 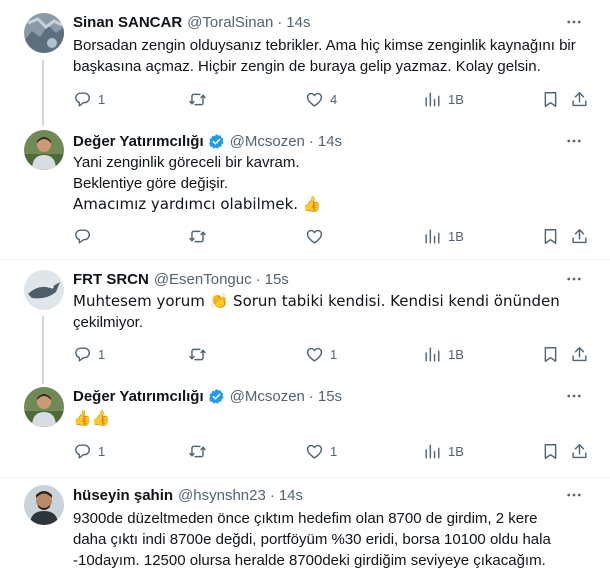 What do you see at coordinates (197, 204) in the screenshot?
I see `tweet-text-line: Amacımız yardımcı olabilmek. 👍` at bounding box center [197, 204].